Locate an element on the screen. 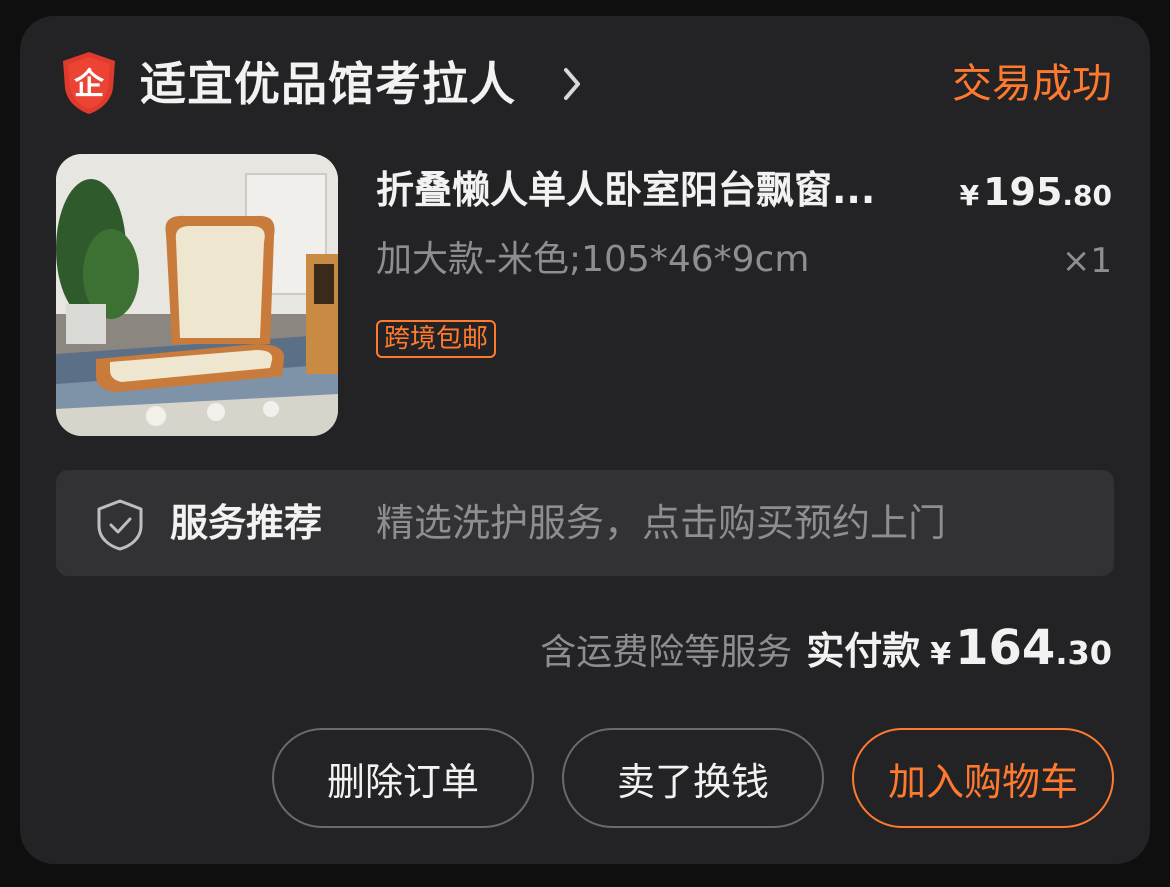 This screenshot has height=887, width=1170. enterprise-shield-icon: 企 is located at coordinates (89, 83).